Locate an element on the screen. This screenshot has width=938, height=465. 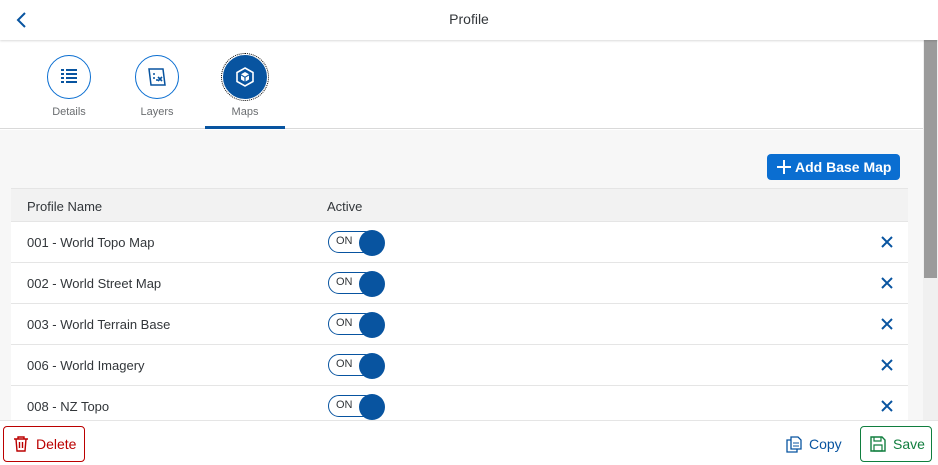
page-title: Profile is located at coordinates (469, 19).